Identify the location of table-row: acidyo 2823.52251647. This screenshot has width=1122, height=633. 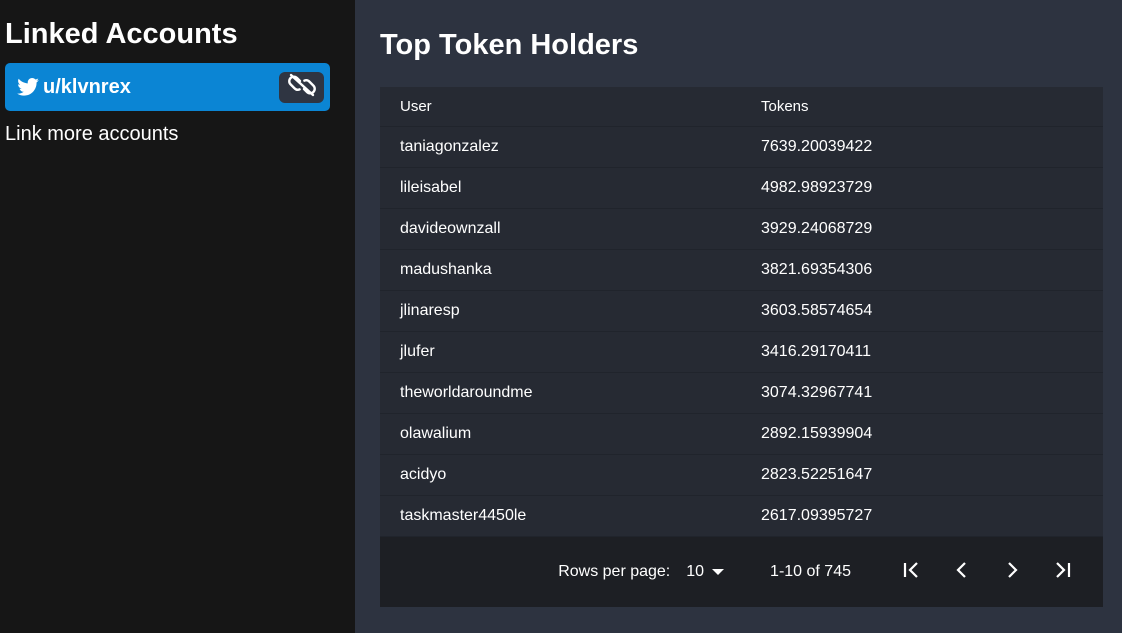
(741, 475).